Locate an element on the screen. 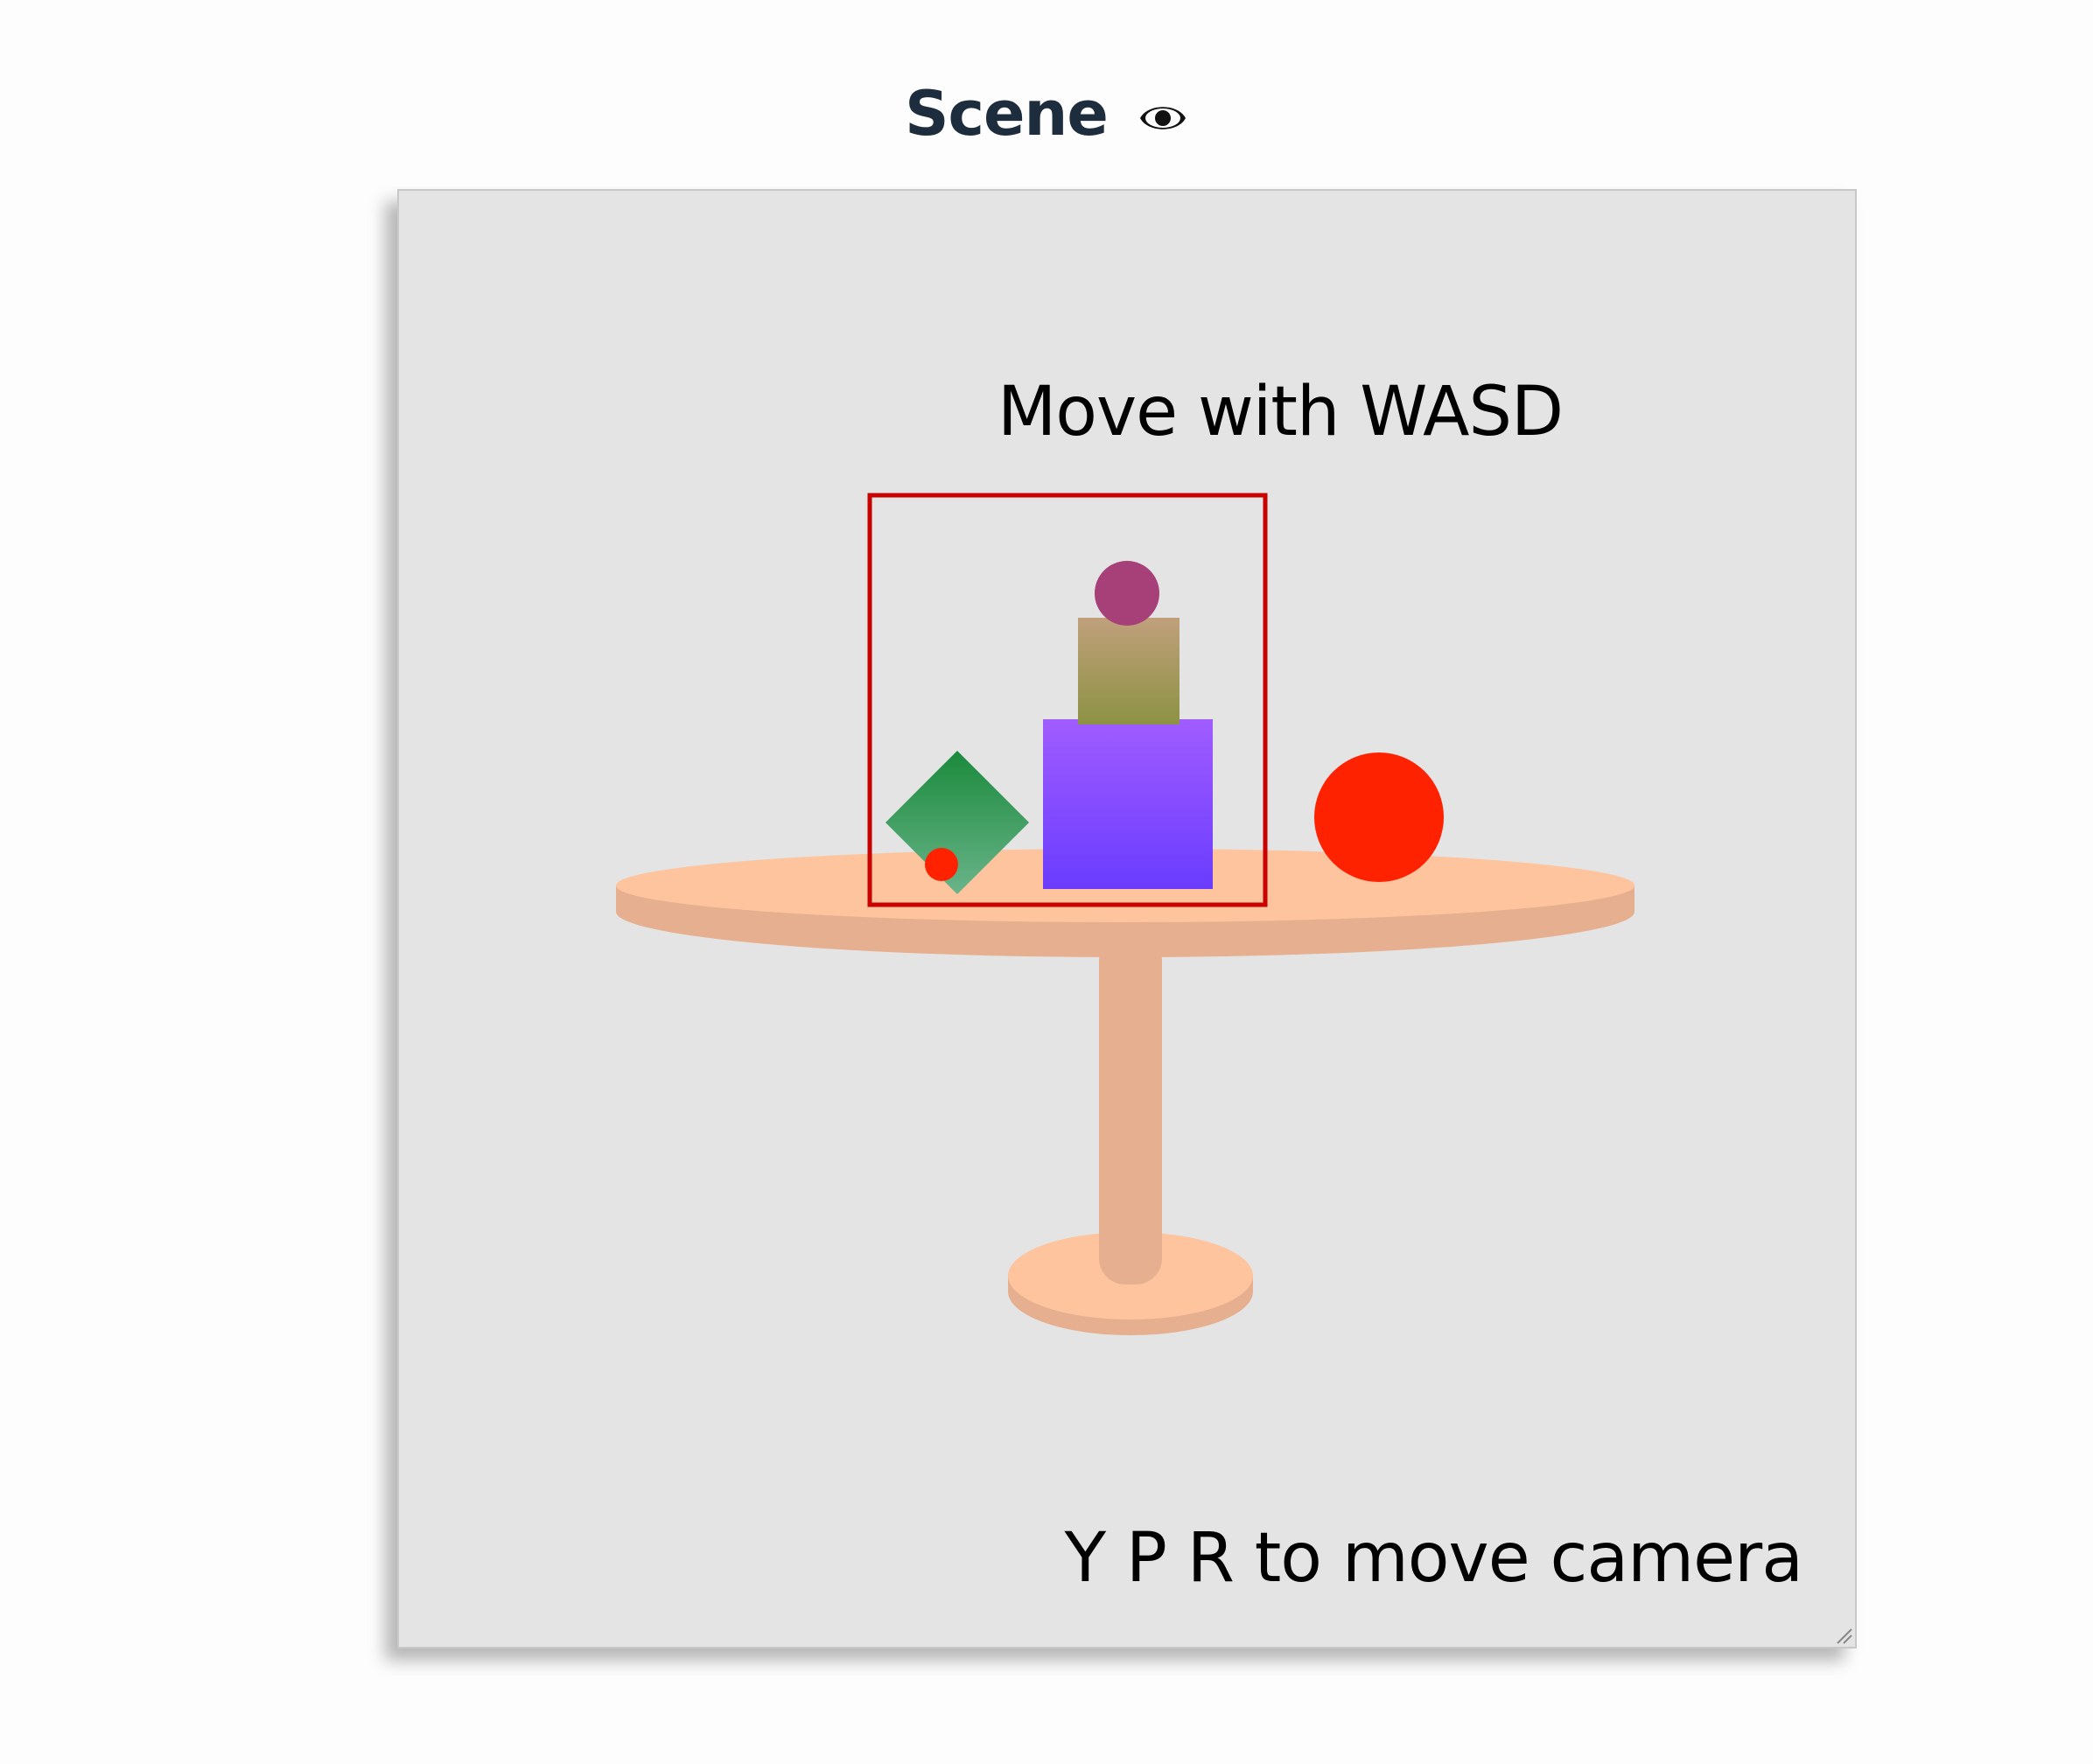  purple-box is located at coordinates (1128, 804).